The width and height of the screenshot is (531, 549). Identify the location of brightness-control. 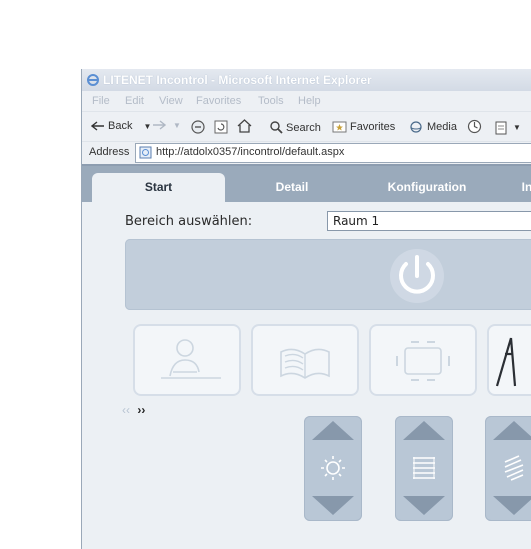
(333, 468).